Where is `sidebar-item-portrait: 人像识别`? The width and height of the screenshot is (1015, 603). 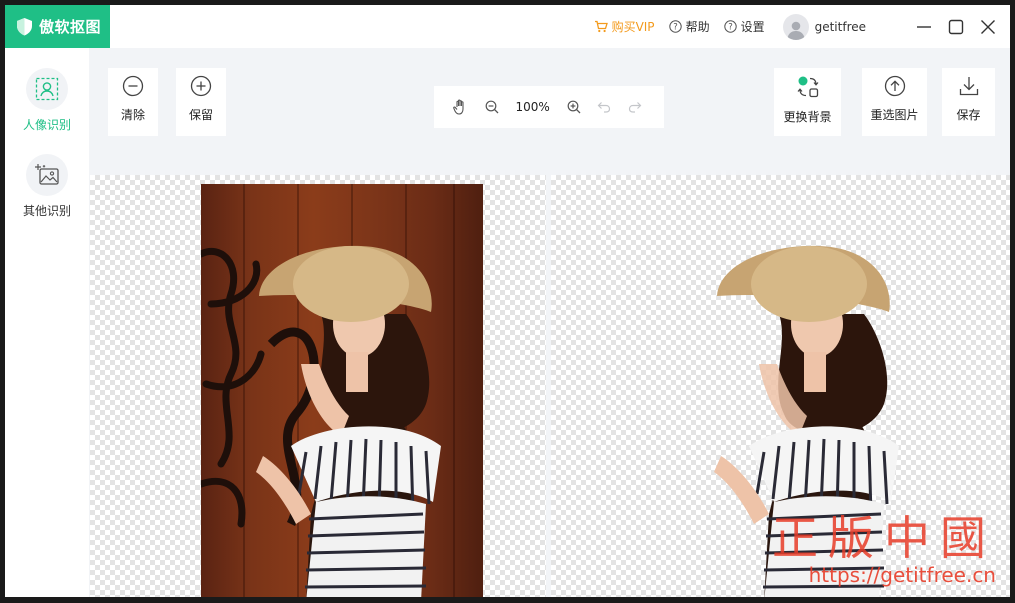 sidebar-item-portrait: 人像识别 is located at coordinates (47, 100).